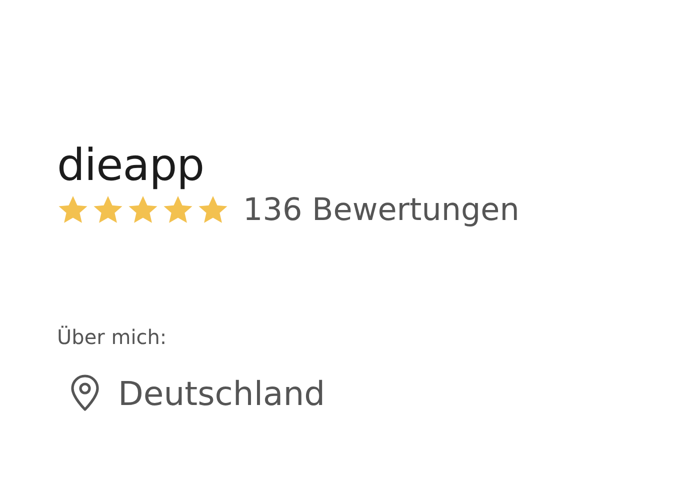 The width and height of the screenshot is (679, 500). I want to click on review-count: 136 Bewertungen, so click(381, 210).